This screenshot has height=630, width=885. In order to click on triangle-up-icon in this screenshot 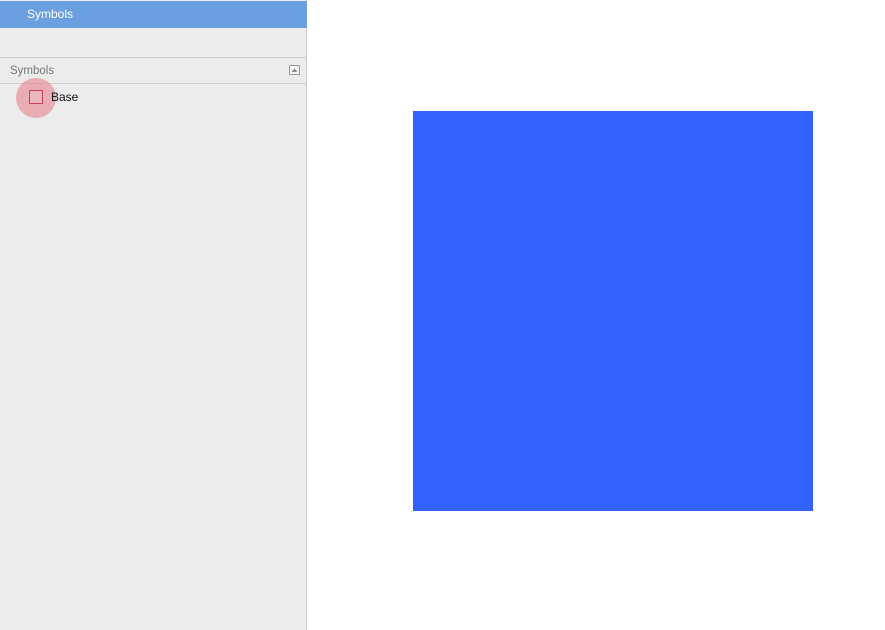, I will do `click(294, 70)`.